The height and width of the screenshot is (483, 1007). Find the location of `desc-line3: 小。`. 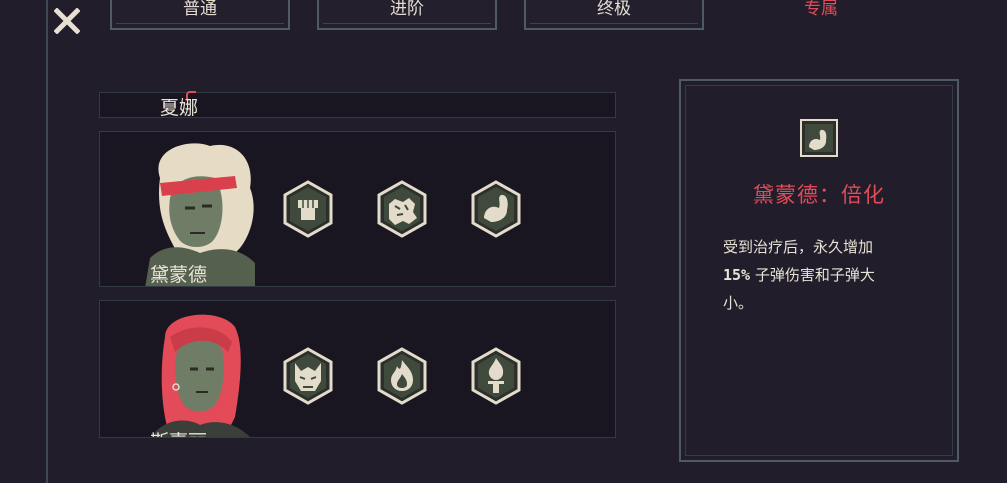

desc-line3: 小。 is located at coordinates (738, 303).